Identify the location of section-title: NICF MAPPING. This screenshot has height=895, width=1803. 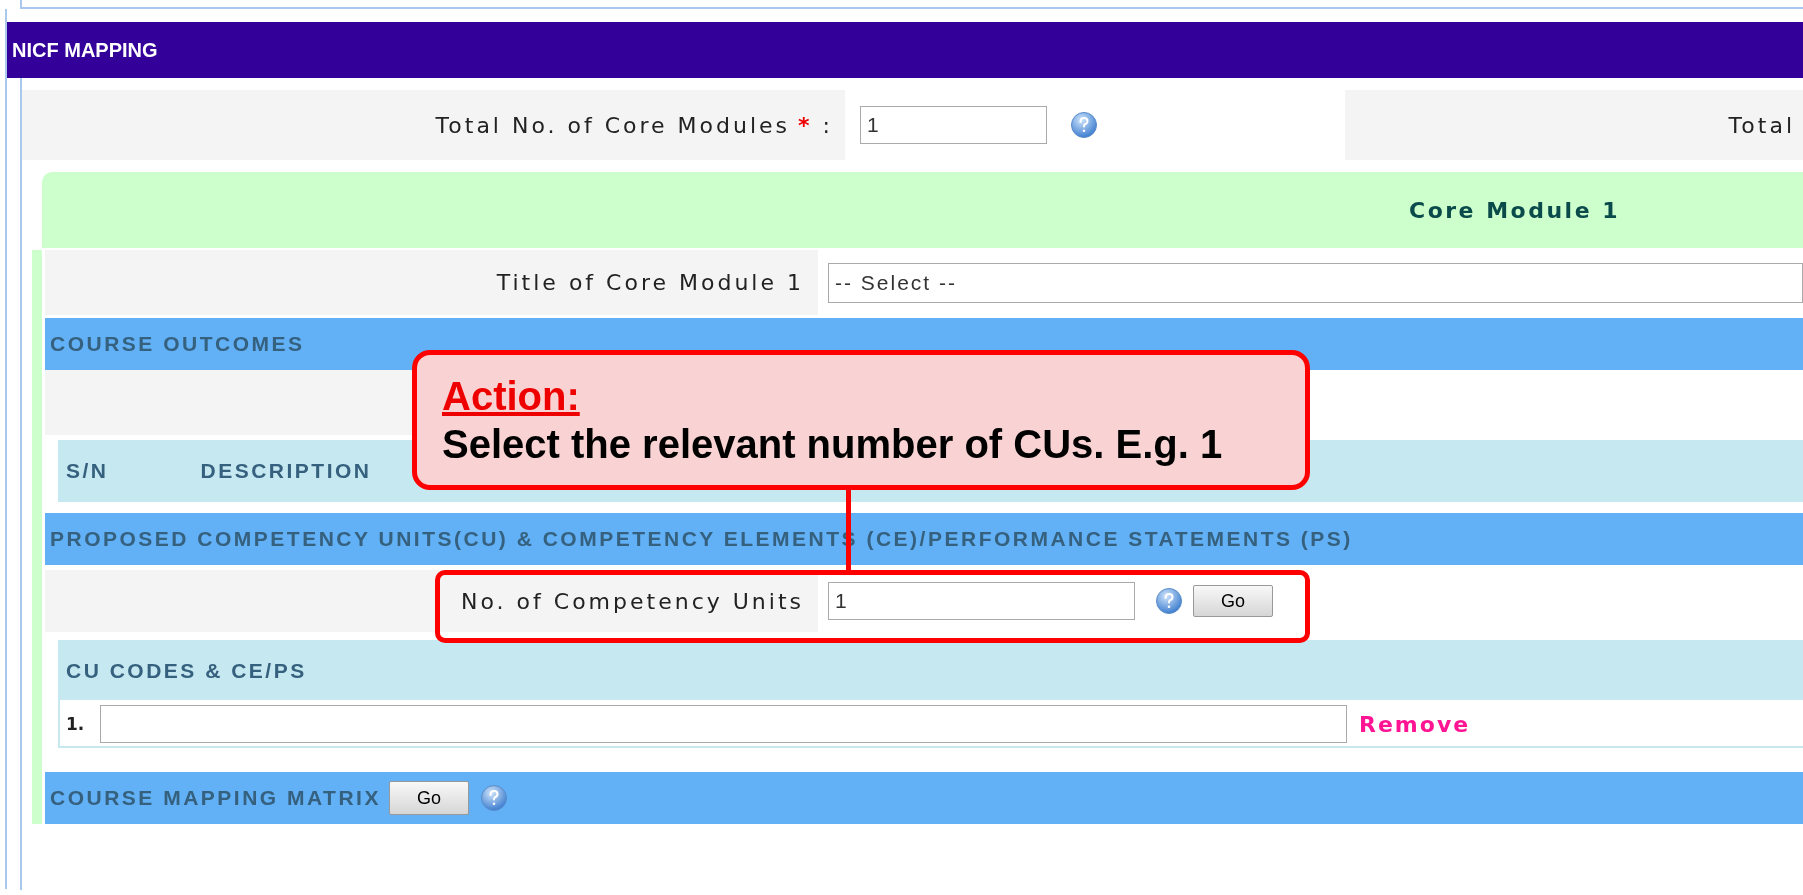
(84, 50).